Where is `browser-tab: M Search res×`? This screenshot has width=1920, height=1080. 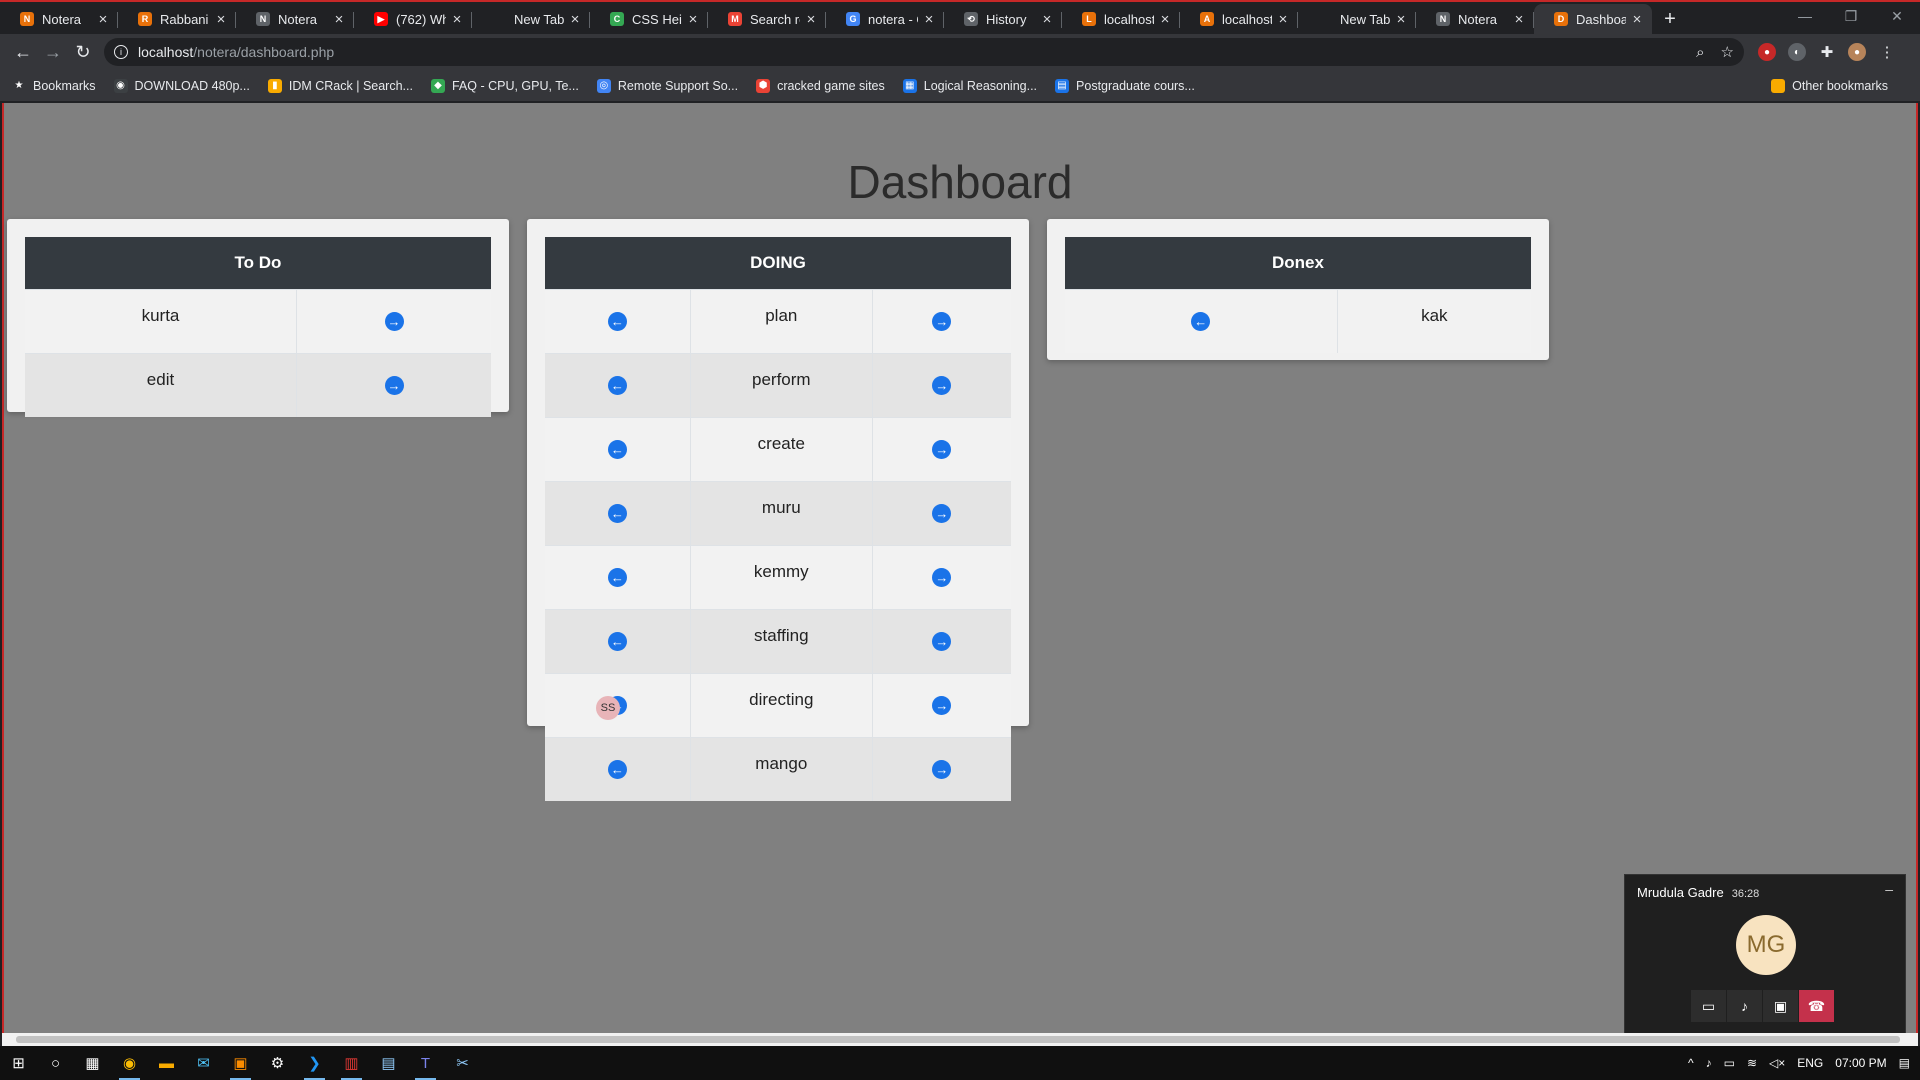 browser-tab: M Search res× is located at coordinates (767, 19).